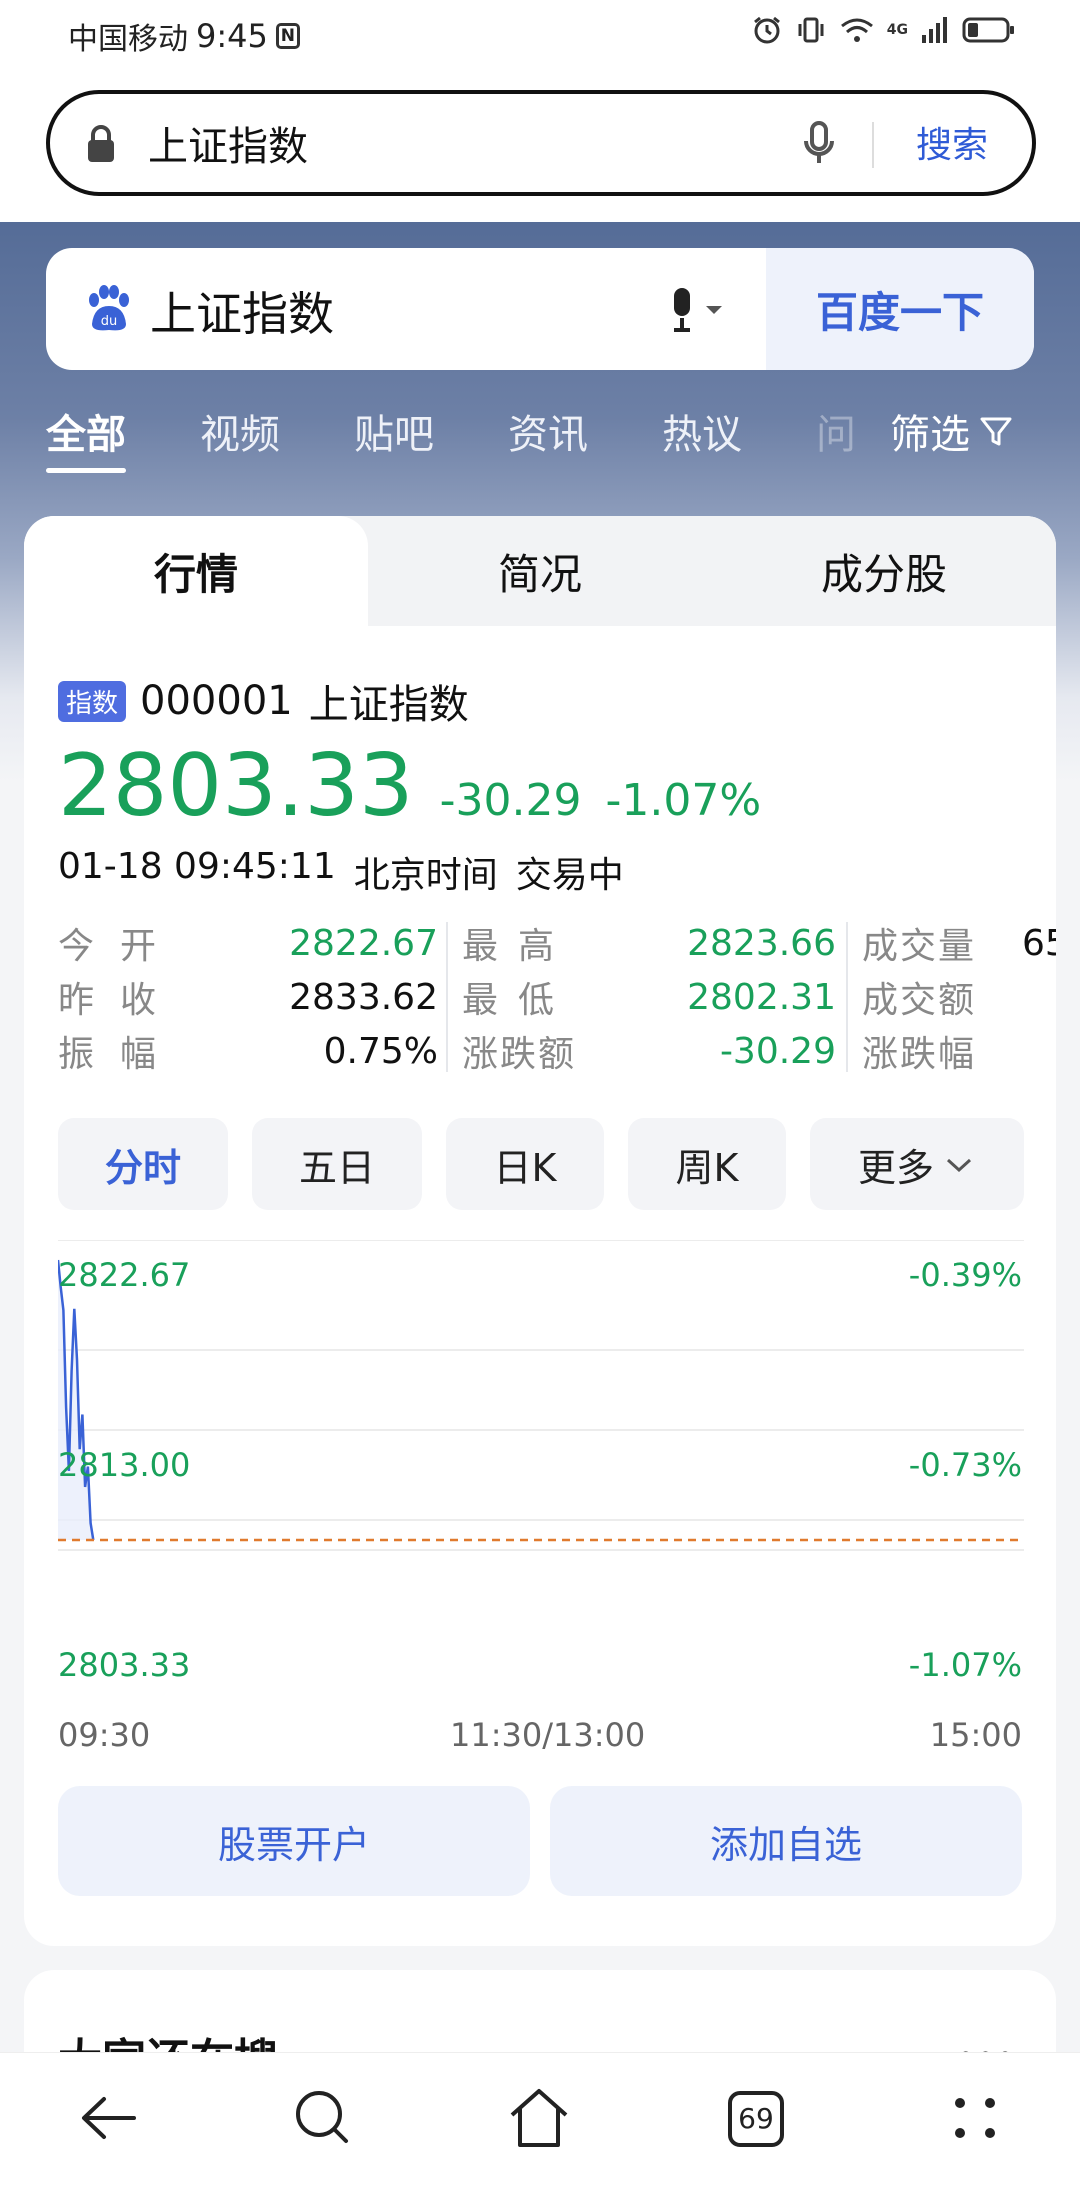 The width and height of the screenshot is (1080, 2204). I want to click on stock-code: 000001, so click(216, 701).